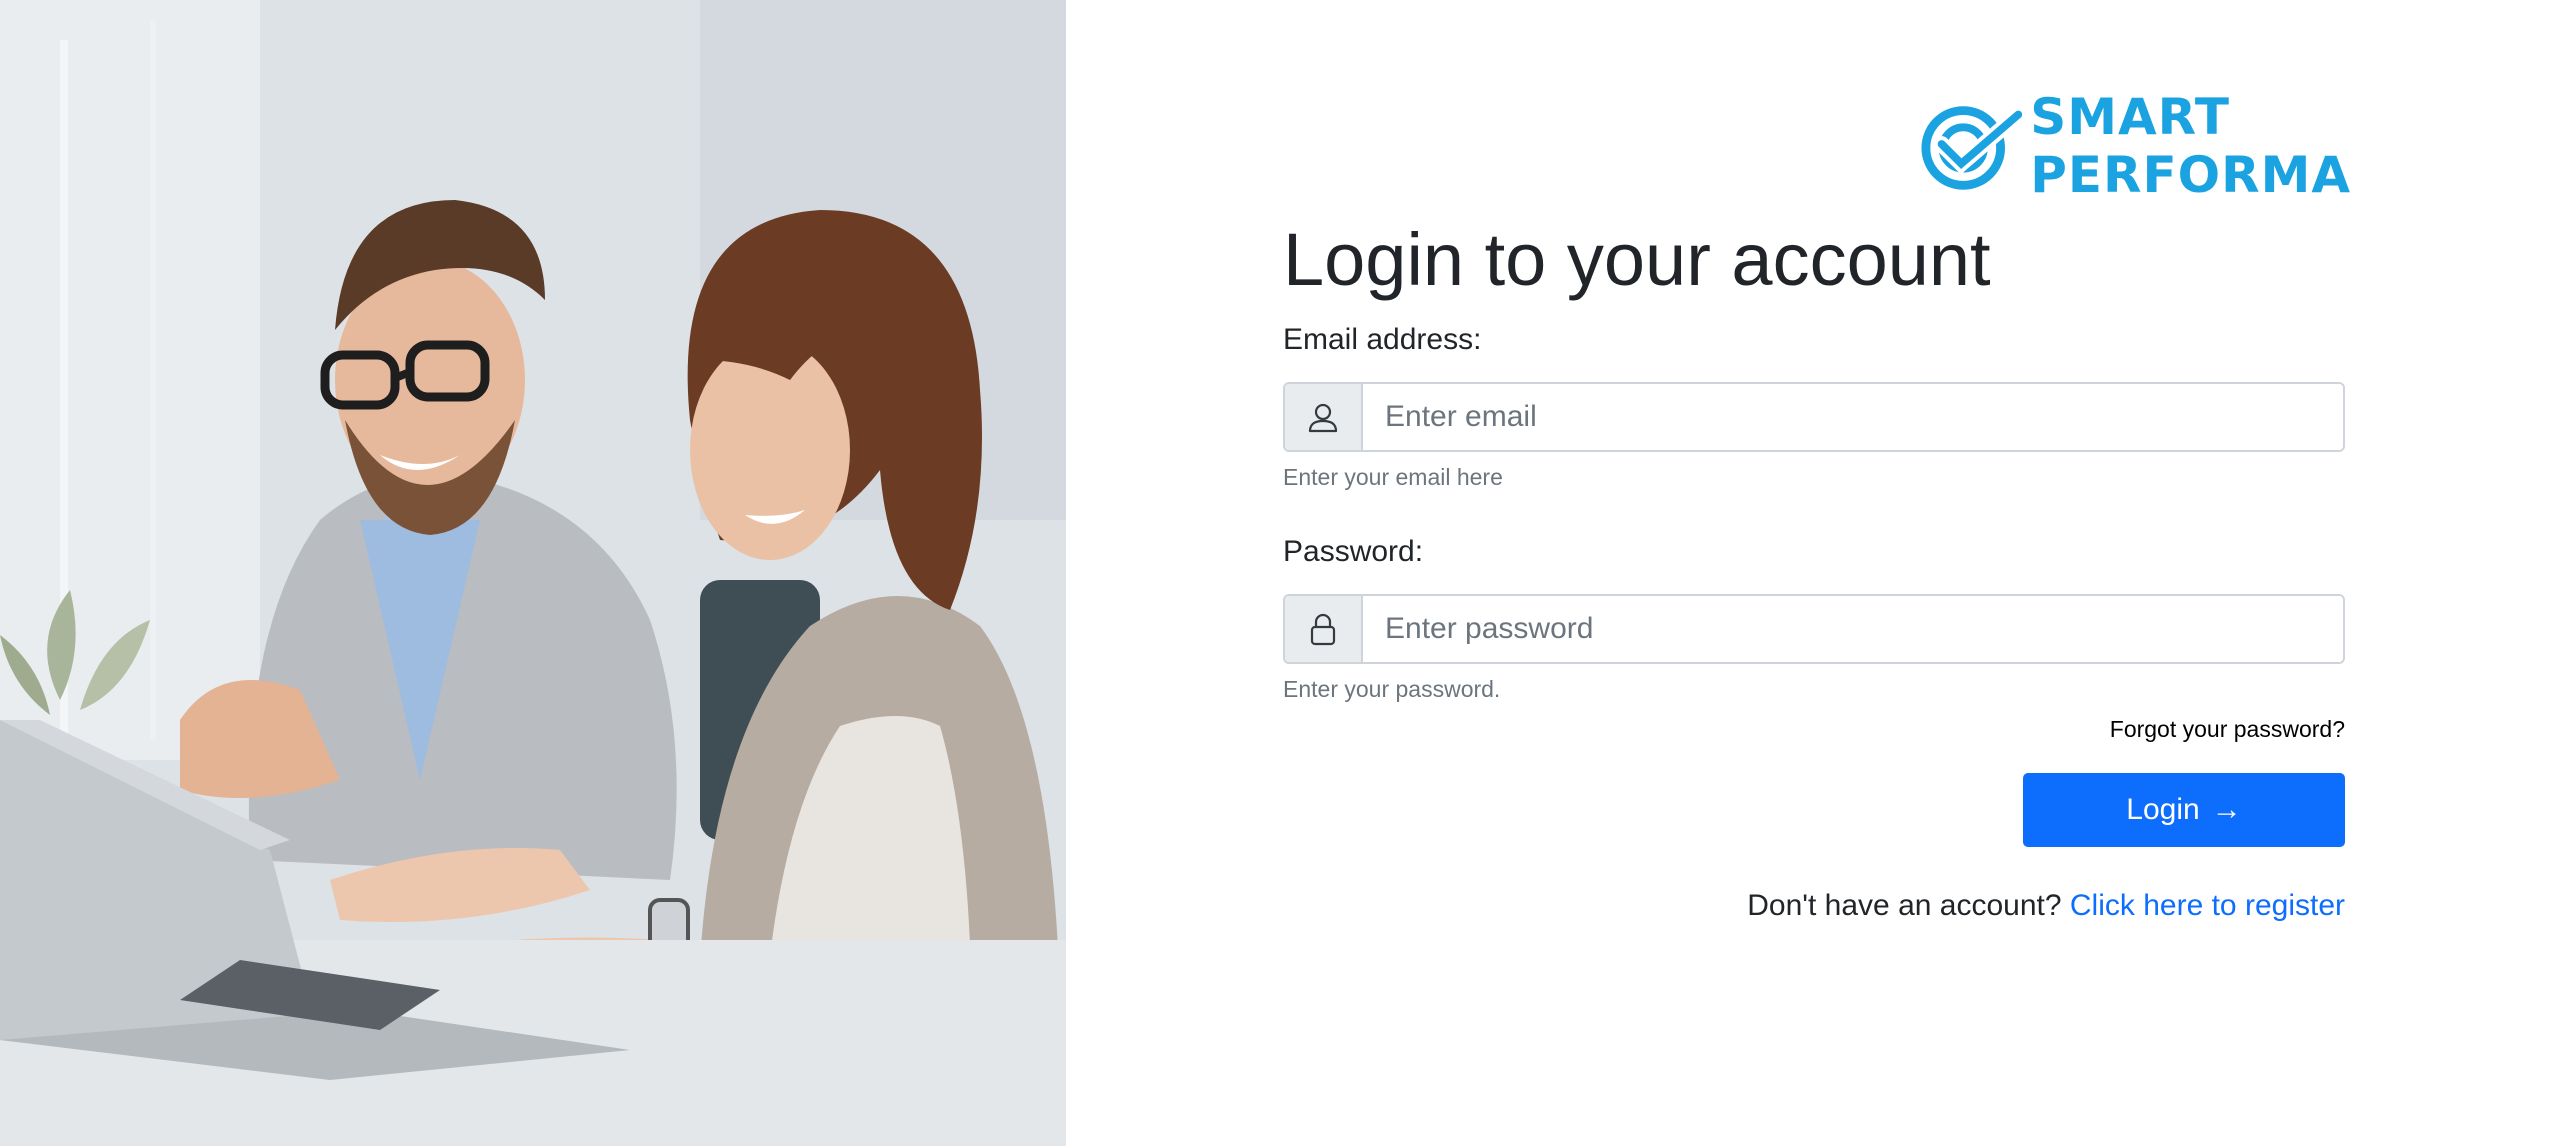 This screenshot has width=2560, height=1146. What do you see at coordinates (1853, 629) in the screenshot?
I see `password-input` at bounding box center [1853, 629].